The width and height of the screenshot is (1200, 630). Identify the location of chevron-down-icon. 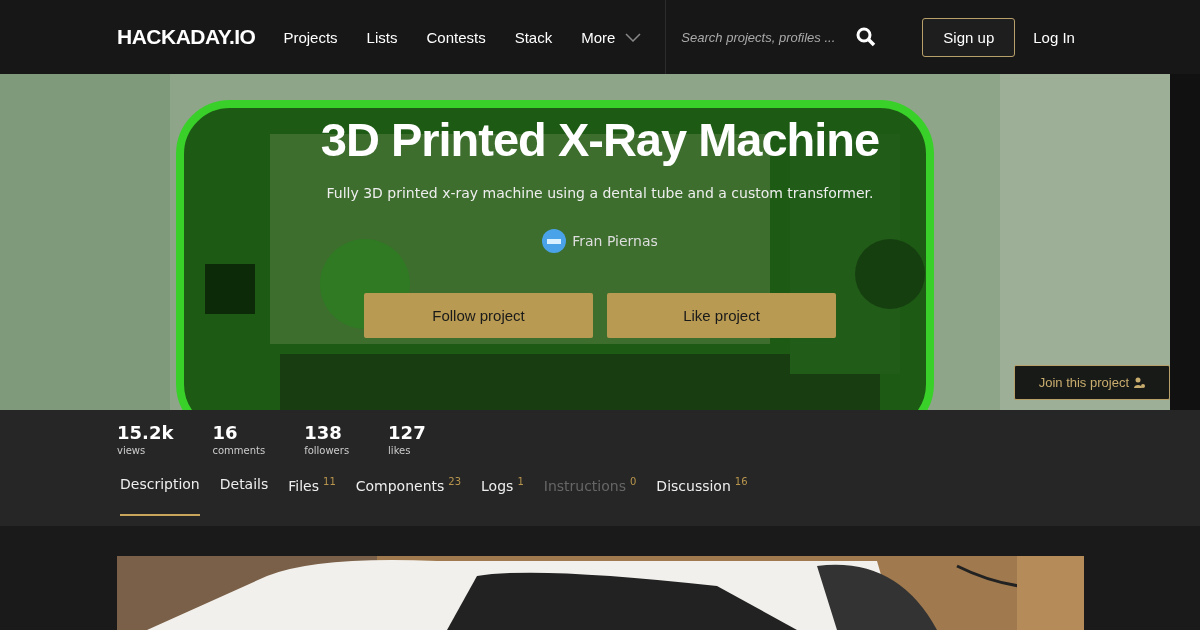
(633, 37).